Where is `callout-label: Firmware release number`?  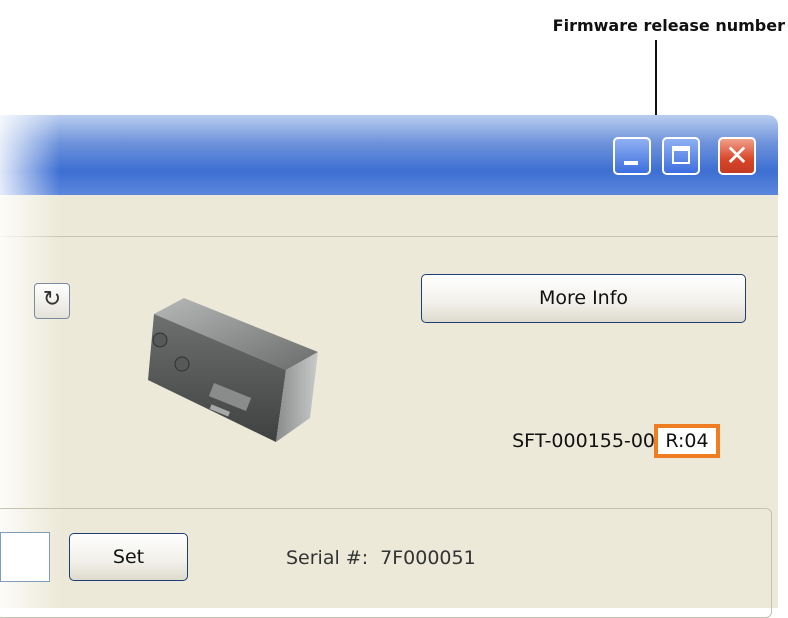 callout-label: Firmware release number is located at coordinates (668, 25).